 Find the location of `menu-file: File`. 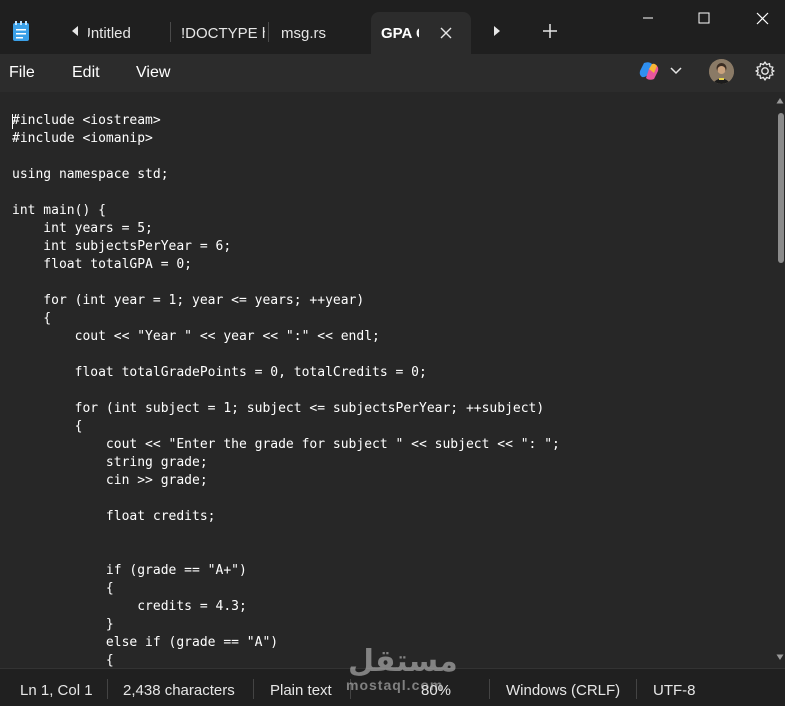

menu-file: File is located at coordinates (22, 73).